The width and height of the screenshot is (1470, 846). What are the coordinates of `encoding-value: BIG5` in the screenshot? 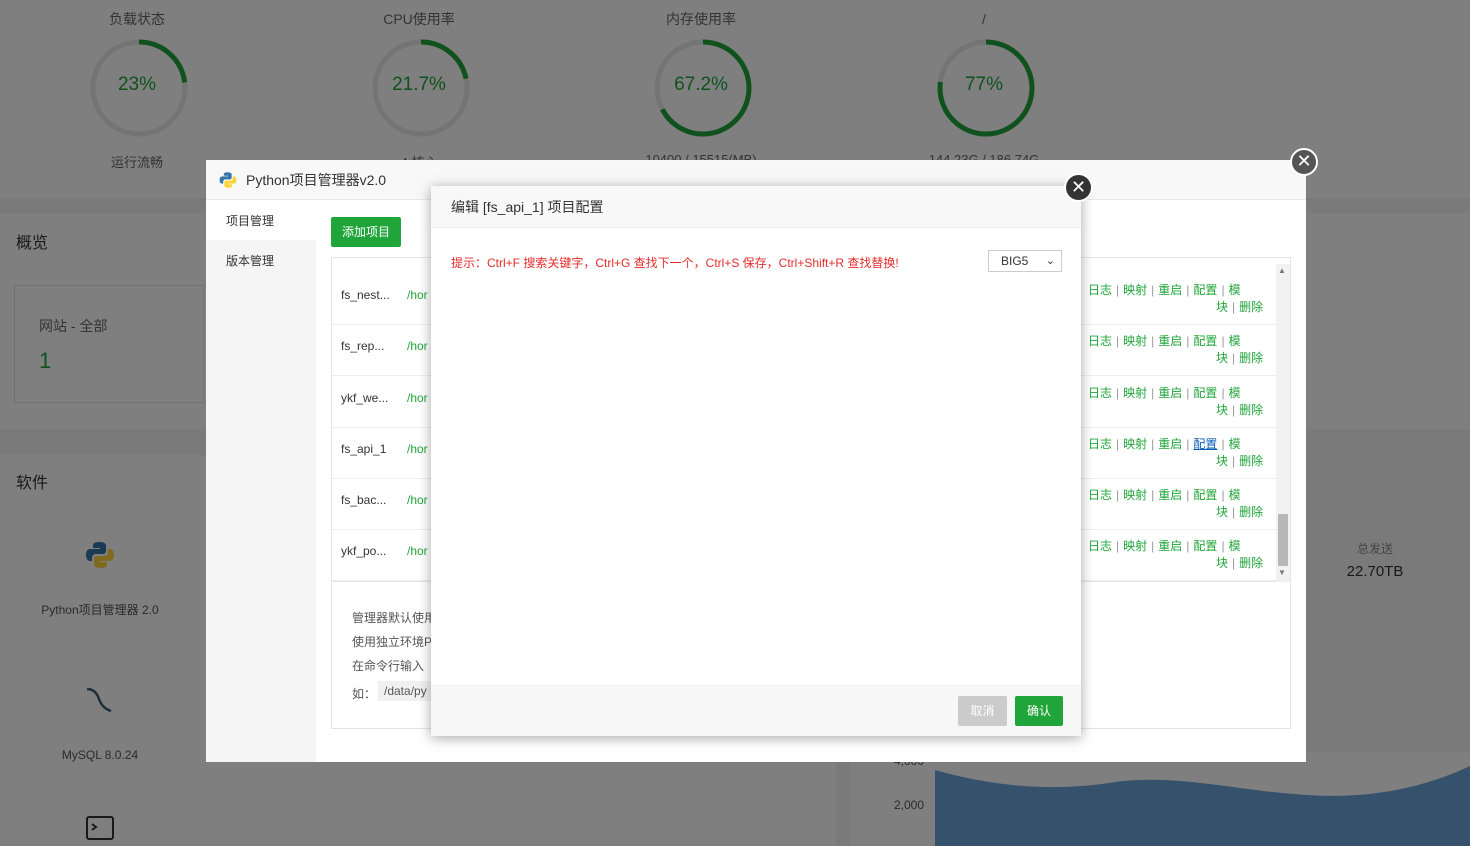 It's located at (1015, 261).